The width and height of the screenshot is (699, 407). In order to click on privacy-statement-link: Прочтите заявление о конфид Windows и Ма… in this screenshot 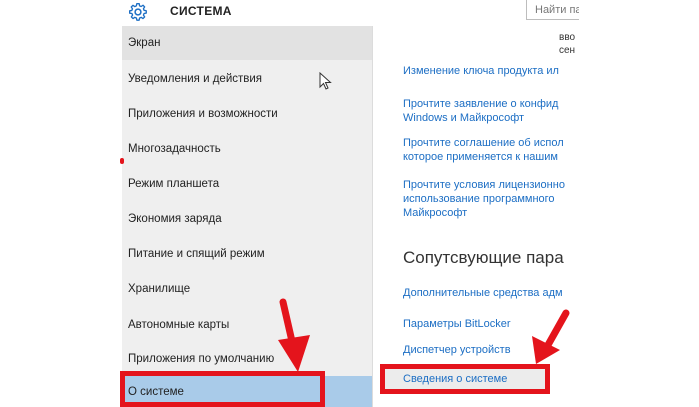, I will do `click(480, 111)`.